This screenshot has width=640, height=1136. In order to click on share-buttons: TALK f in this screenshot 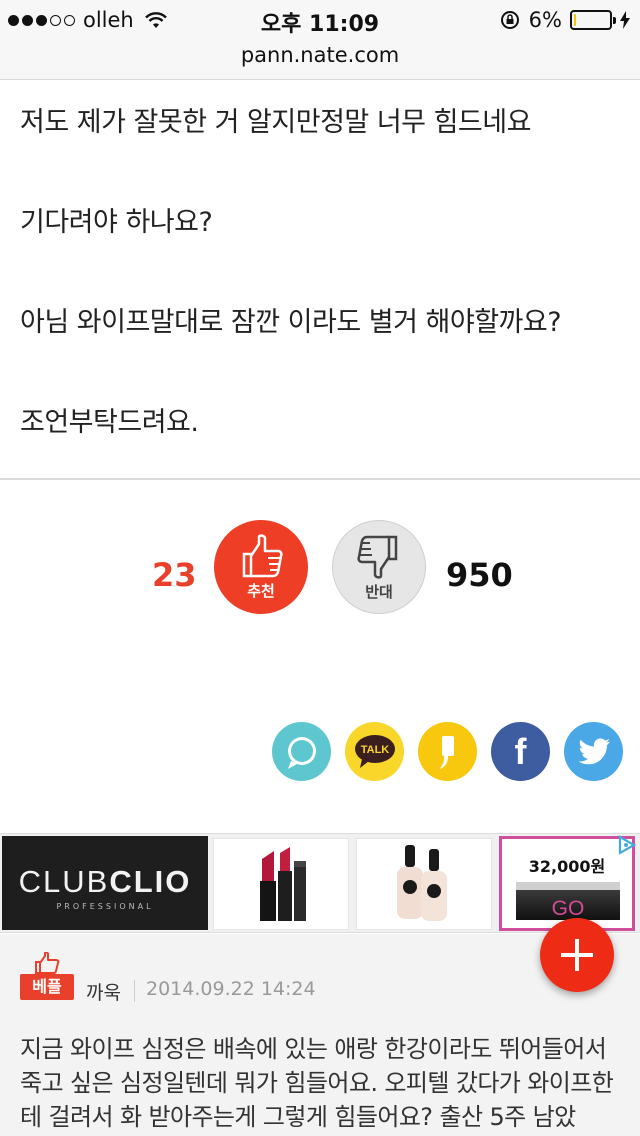, I will do `click(447, 751)`.